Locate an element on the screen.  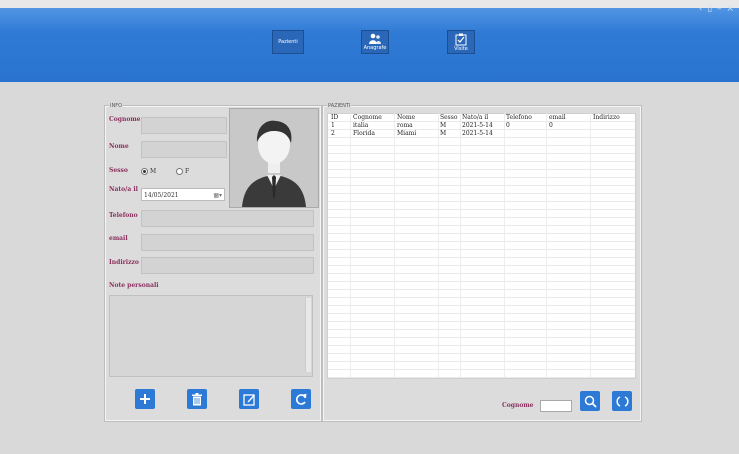
patient-photo is located at coordinates (274, 158).